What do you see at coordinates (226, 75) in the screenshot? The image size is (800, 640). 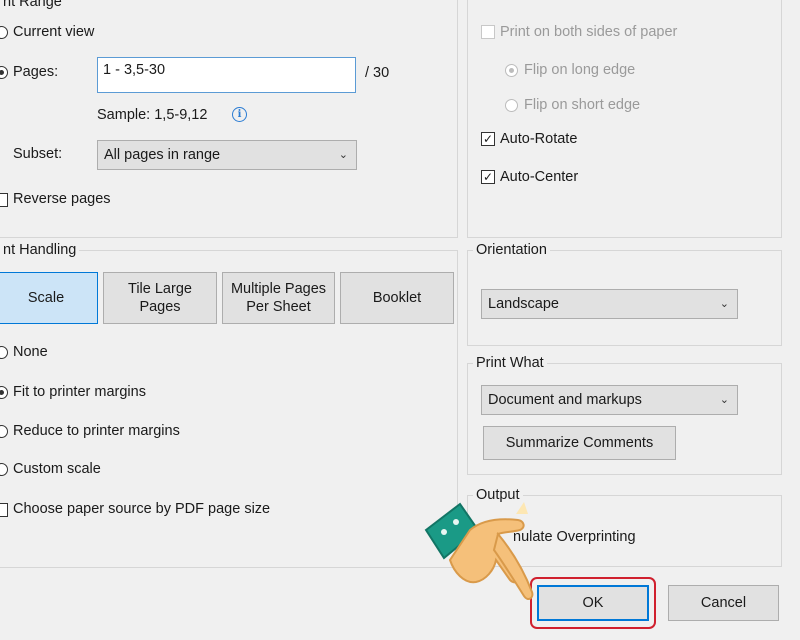 I see `pages-input: 1 - 3,5-30` at bounding box center [226, 75].